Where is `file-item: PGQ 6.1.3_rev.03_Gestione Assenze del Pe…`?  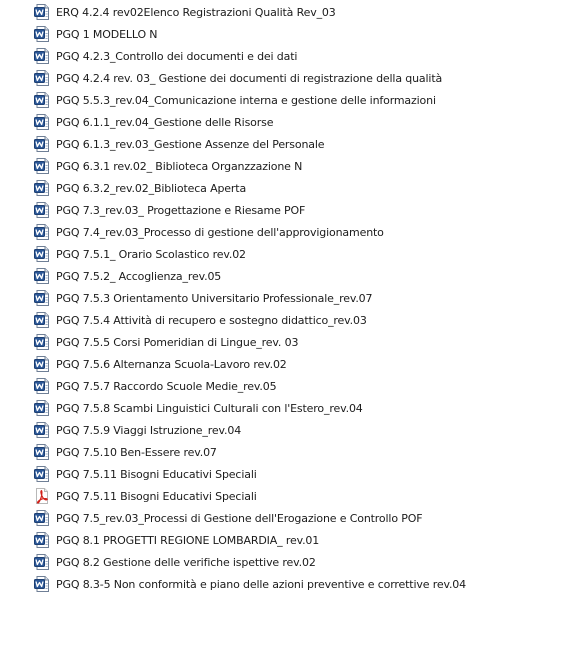 file-item: PGQ 6.1.3_rev.03_Gestione Assenze del Pe… is located at coordinates (282, 144).